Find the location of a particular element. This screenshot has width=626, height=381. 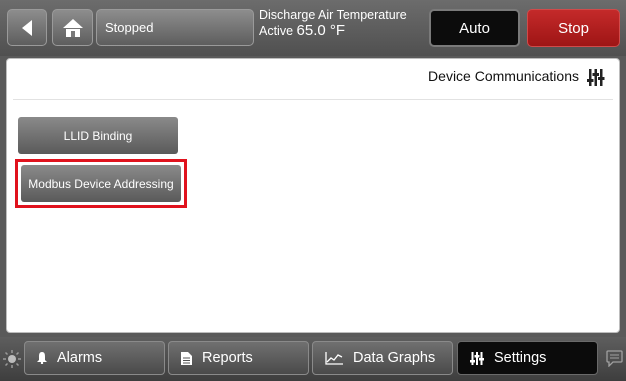

title-divider is located at coordinates (313, 99).